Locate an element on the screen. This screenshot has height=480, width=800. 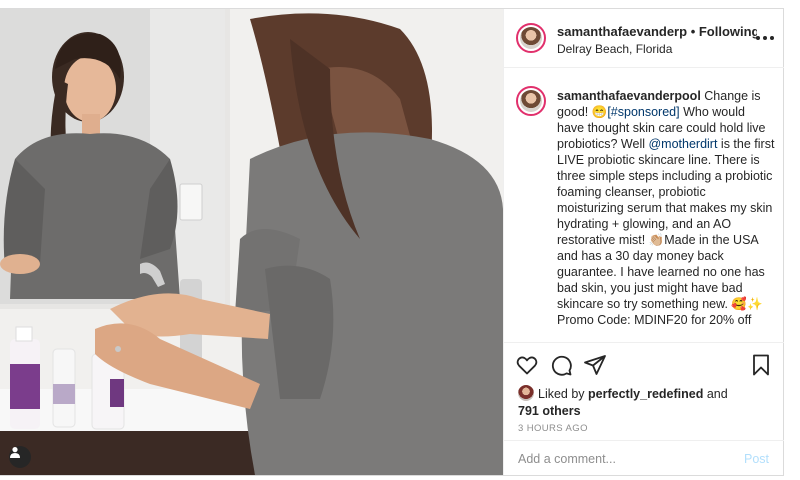
comment-bar: Post is located at coordinates (644, 458).